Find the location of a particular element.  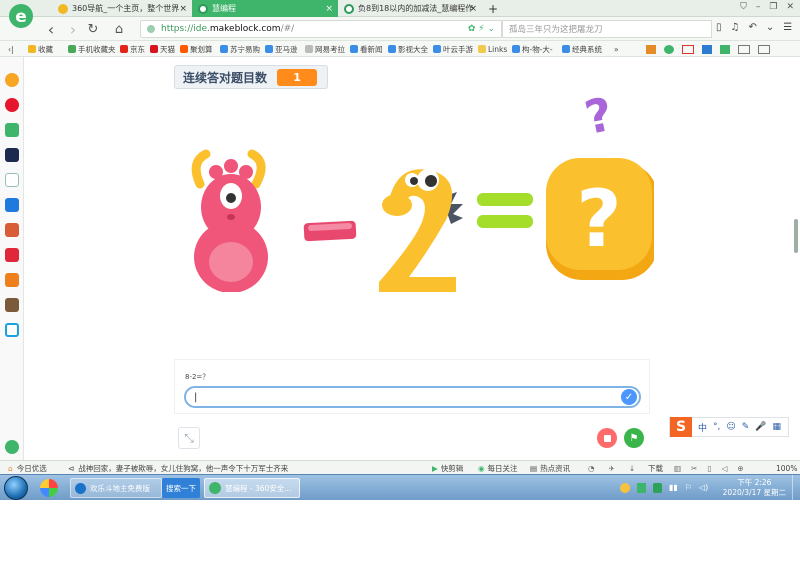

sidebar-toggle-icon: ‹| is located at coordinates (11, 49).